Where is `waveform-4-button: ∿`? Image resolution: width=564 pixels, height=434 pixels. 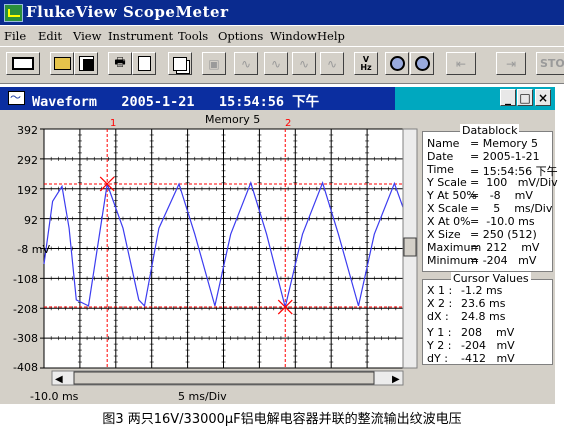 waveform-4-button: ∿ is located at coordinates (332, 63).